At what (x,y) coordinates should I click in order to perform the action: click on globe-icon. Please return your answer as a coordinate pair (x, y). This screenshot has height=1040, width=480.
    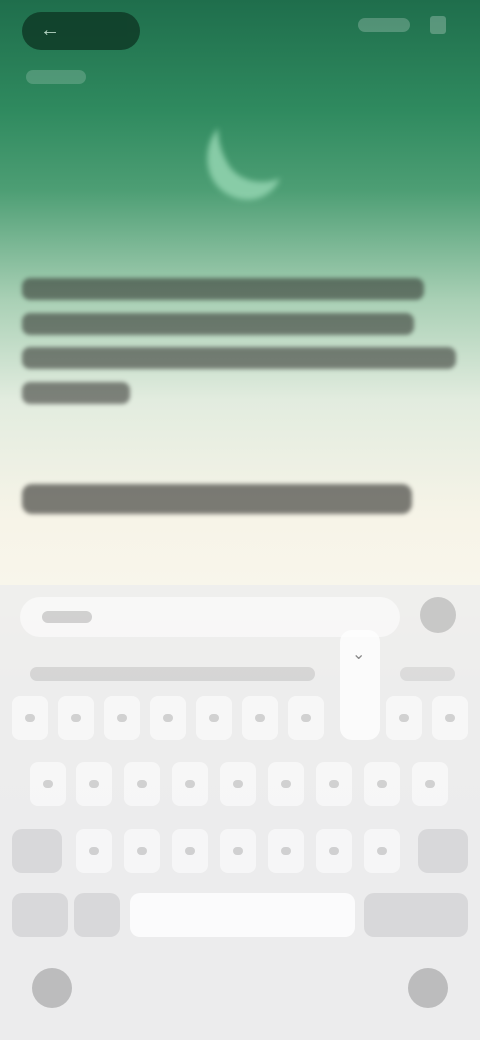
    Looking at the image, I should click on (52, 988).